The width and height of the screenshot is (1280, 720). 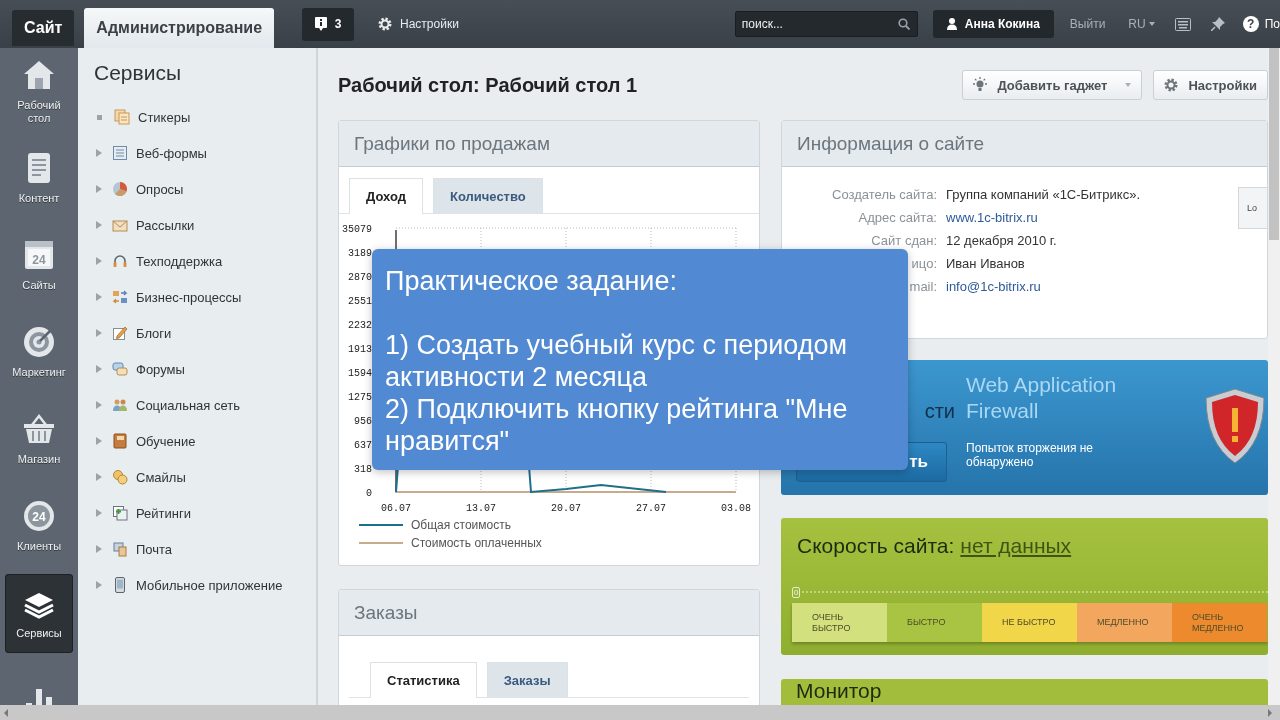 What do you see at coordinates (423, 680) in the screenshot?
I see `tab: Статистика` at bounding box center [423, 680].